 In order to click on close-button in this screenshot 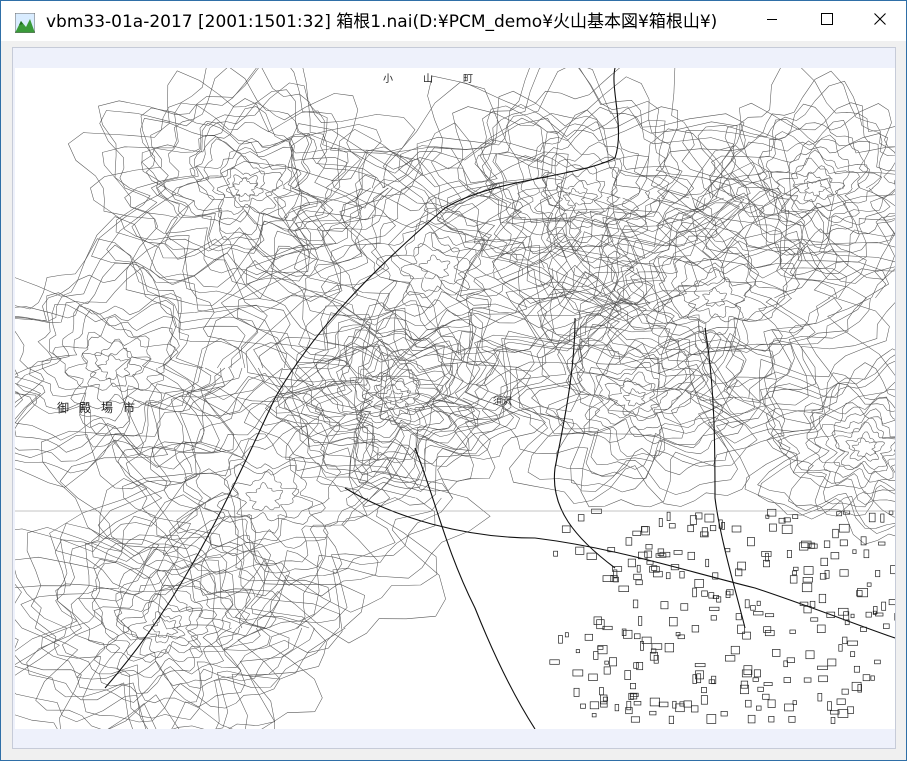, I will do `click(880, 19)`.